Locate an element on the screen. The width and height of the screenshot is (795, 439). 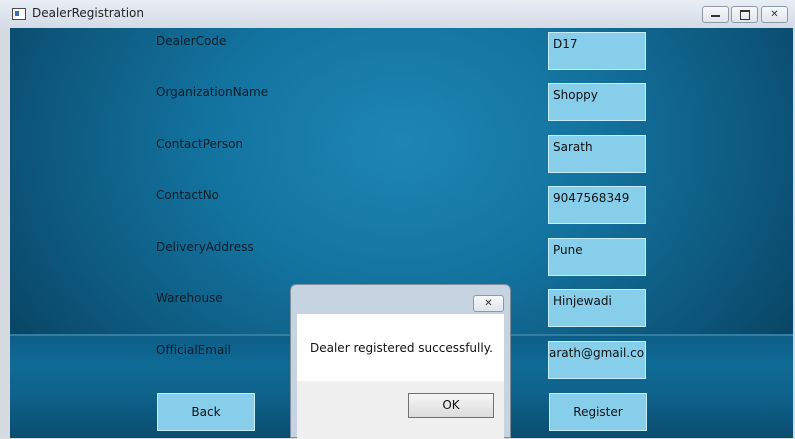
organization-name-label: OrganizationName is located at coordinates (212, 92).